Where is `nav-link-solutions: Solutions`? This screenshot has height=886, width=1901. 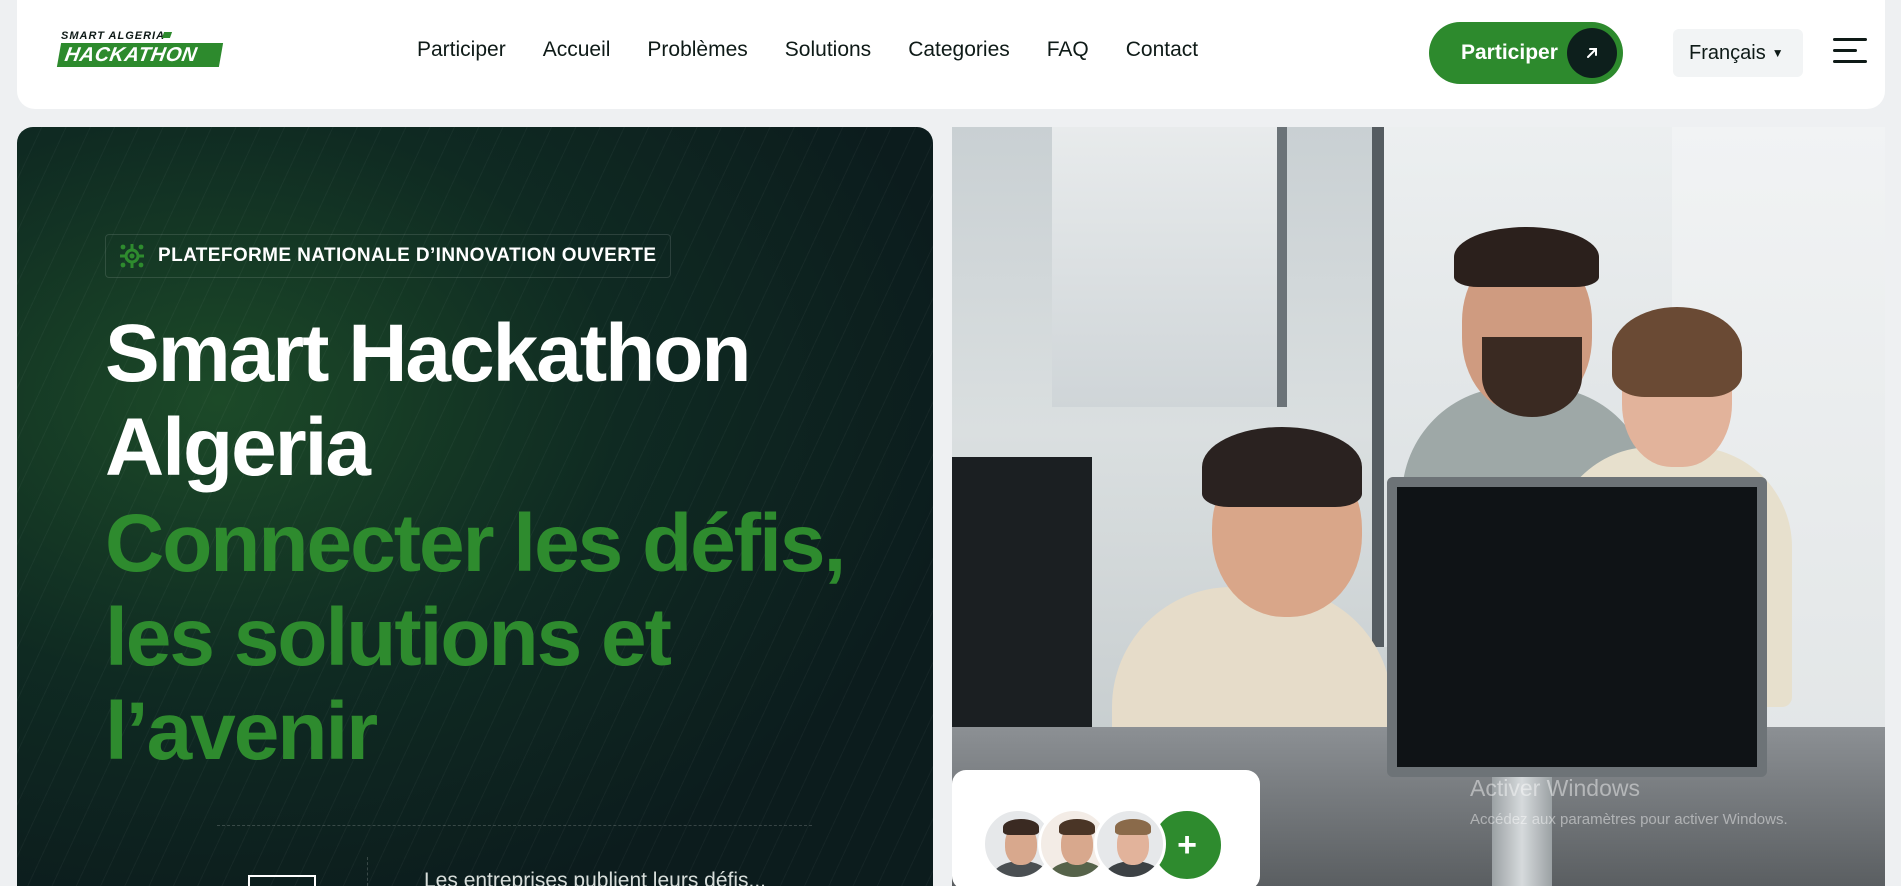
nav-link-solutions: Solutions is located at coordinates (828, 50).